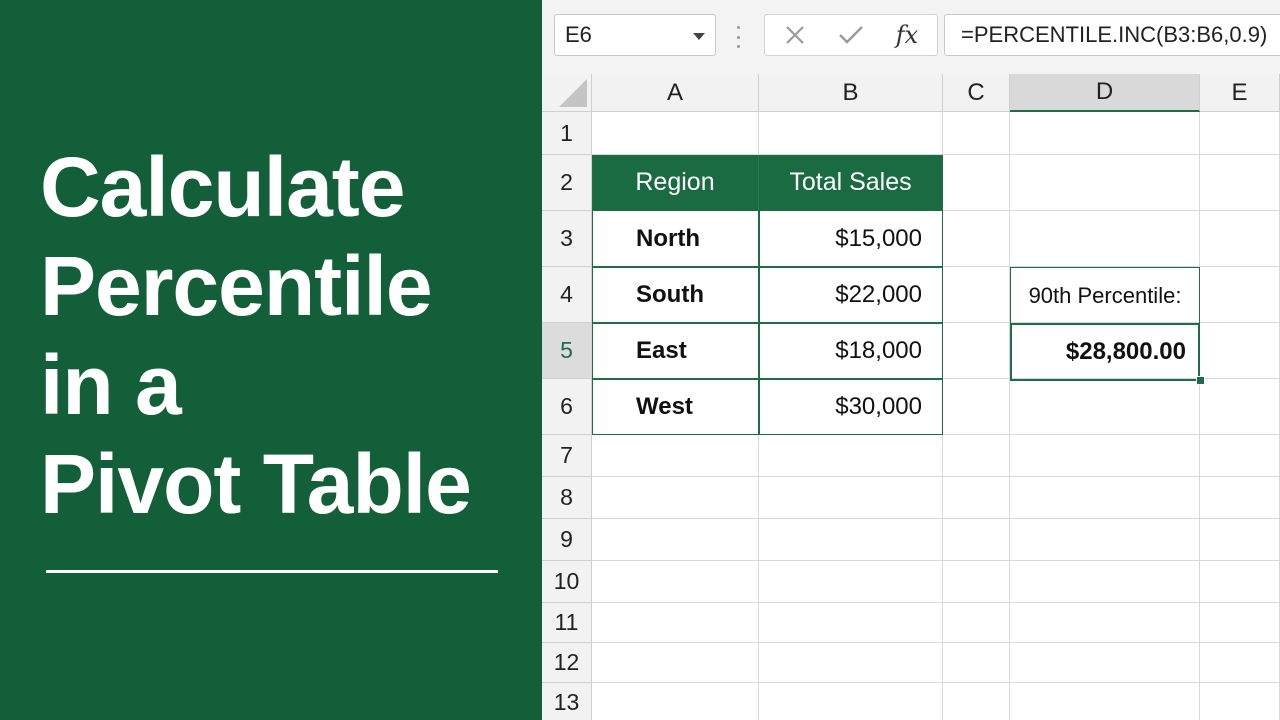 The image size is (1280, 720). Describe the element at coordinates (1200, 380) in the screenshot. I see `fill-handle` at that location.